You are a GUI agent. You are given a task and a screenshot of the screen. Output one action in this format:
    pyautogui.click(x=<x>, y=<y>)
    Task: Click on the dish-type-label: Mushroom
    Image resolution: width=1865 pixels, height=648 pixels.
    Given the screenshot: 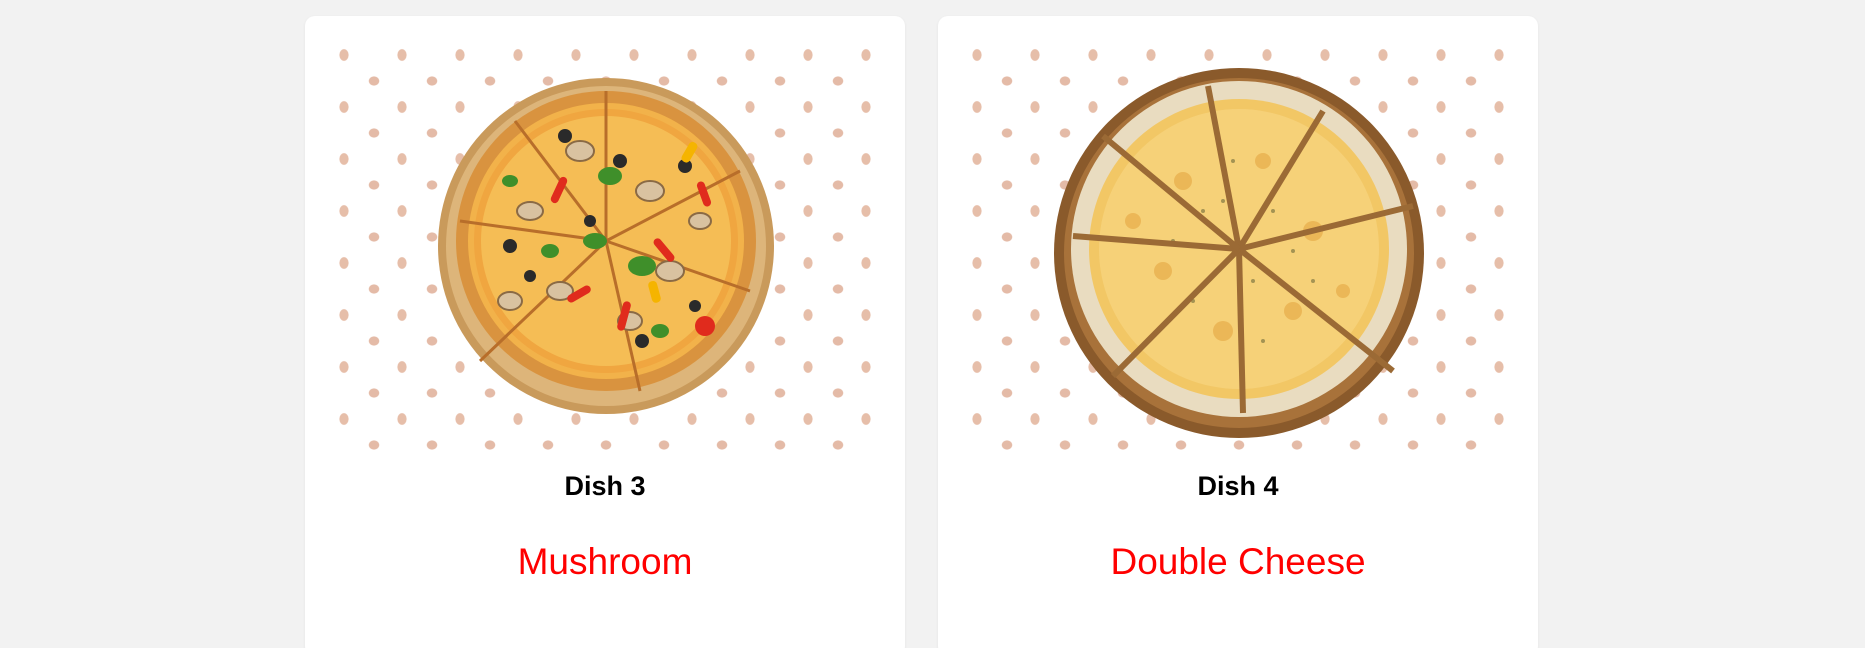 What is the action you would take?
    pyautogui.click(x=605, y=561)
    